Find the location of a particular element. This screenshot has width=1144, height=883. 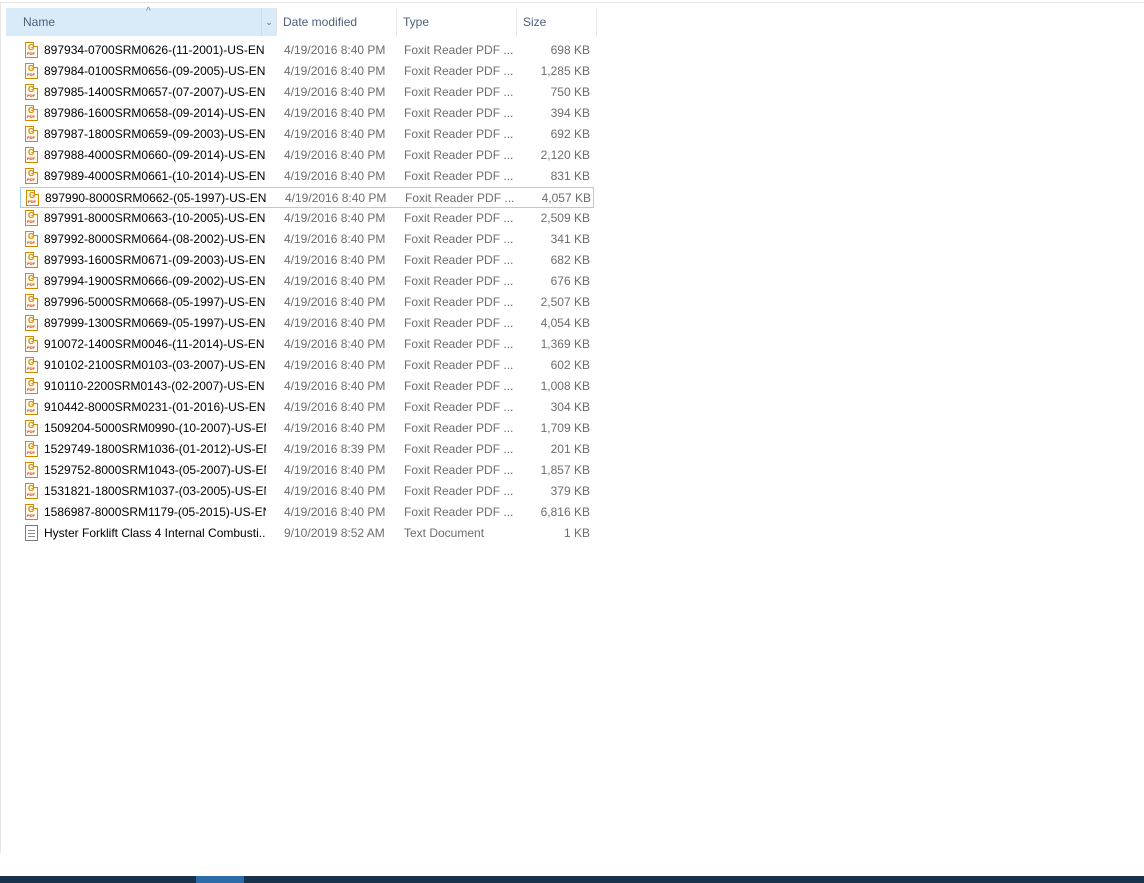

column-header-size-label: Size is located at coordinates (535, 22).